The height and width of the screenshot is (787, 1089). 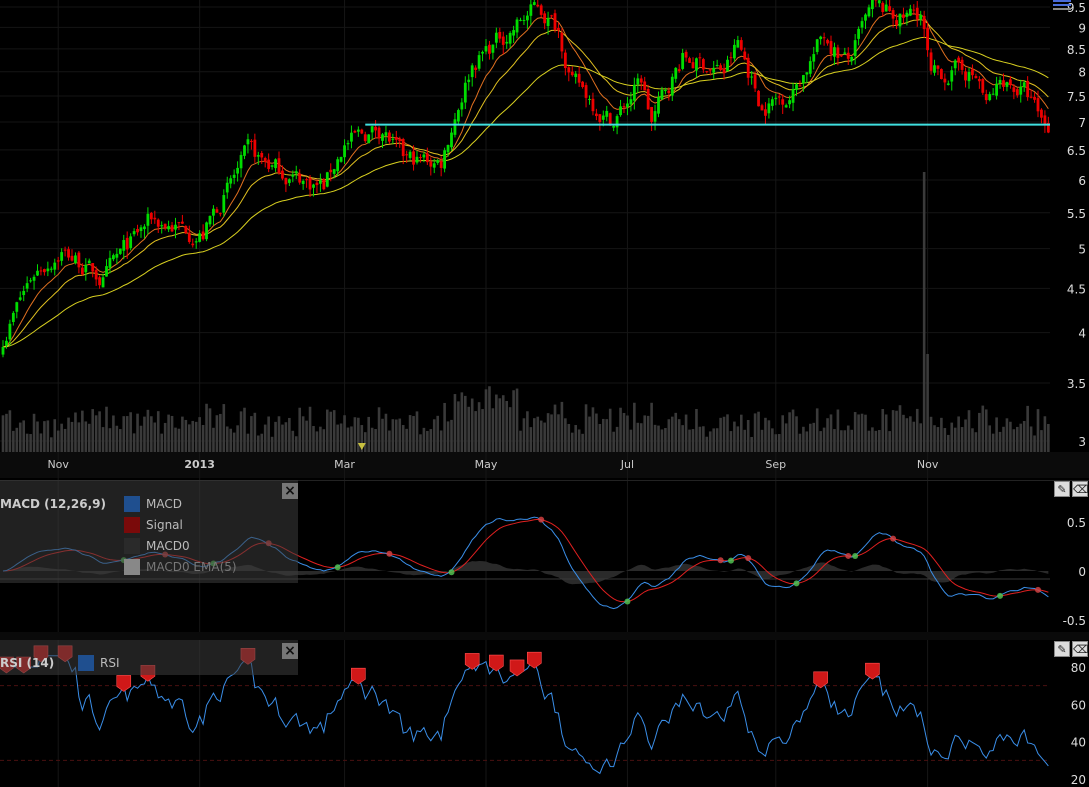 I want to click on month-label: 2013, so click(x=199, y=464).